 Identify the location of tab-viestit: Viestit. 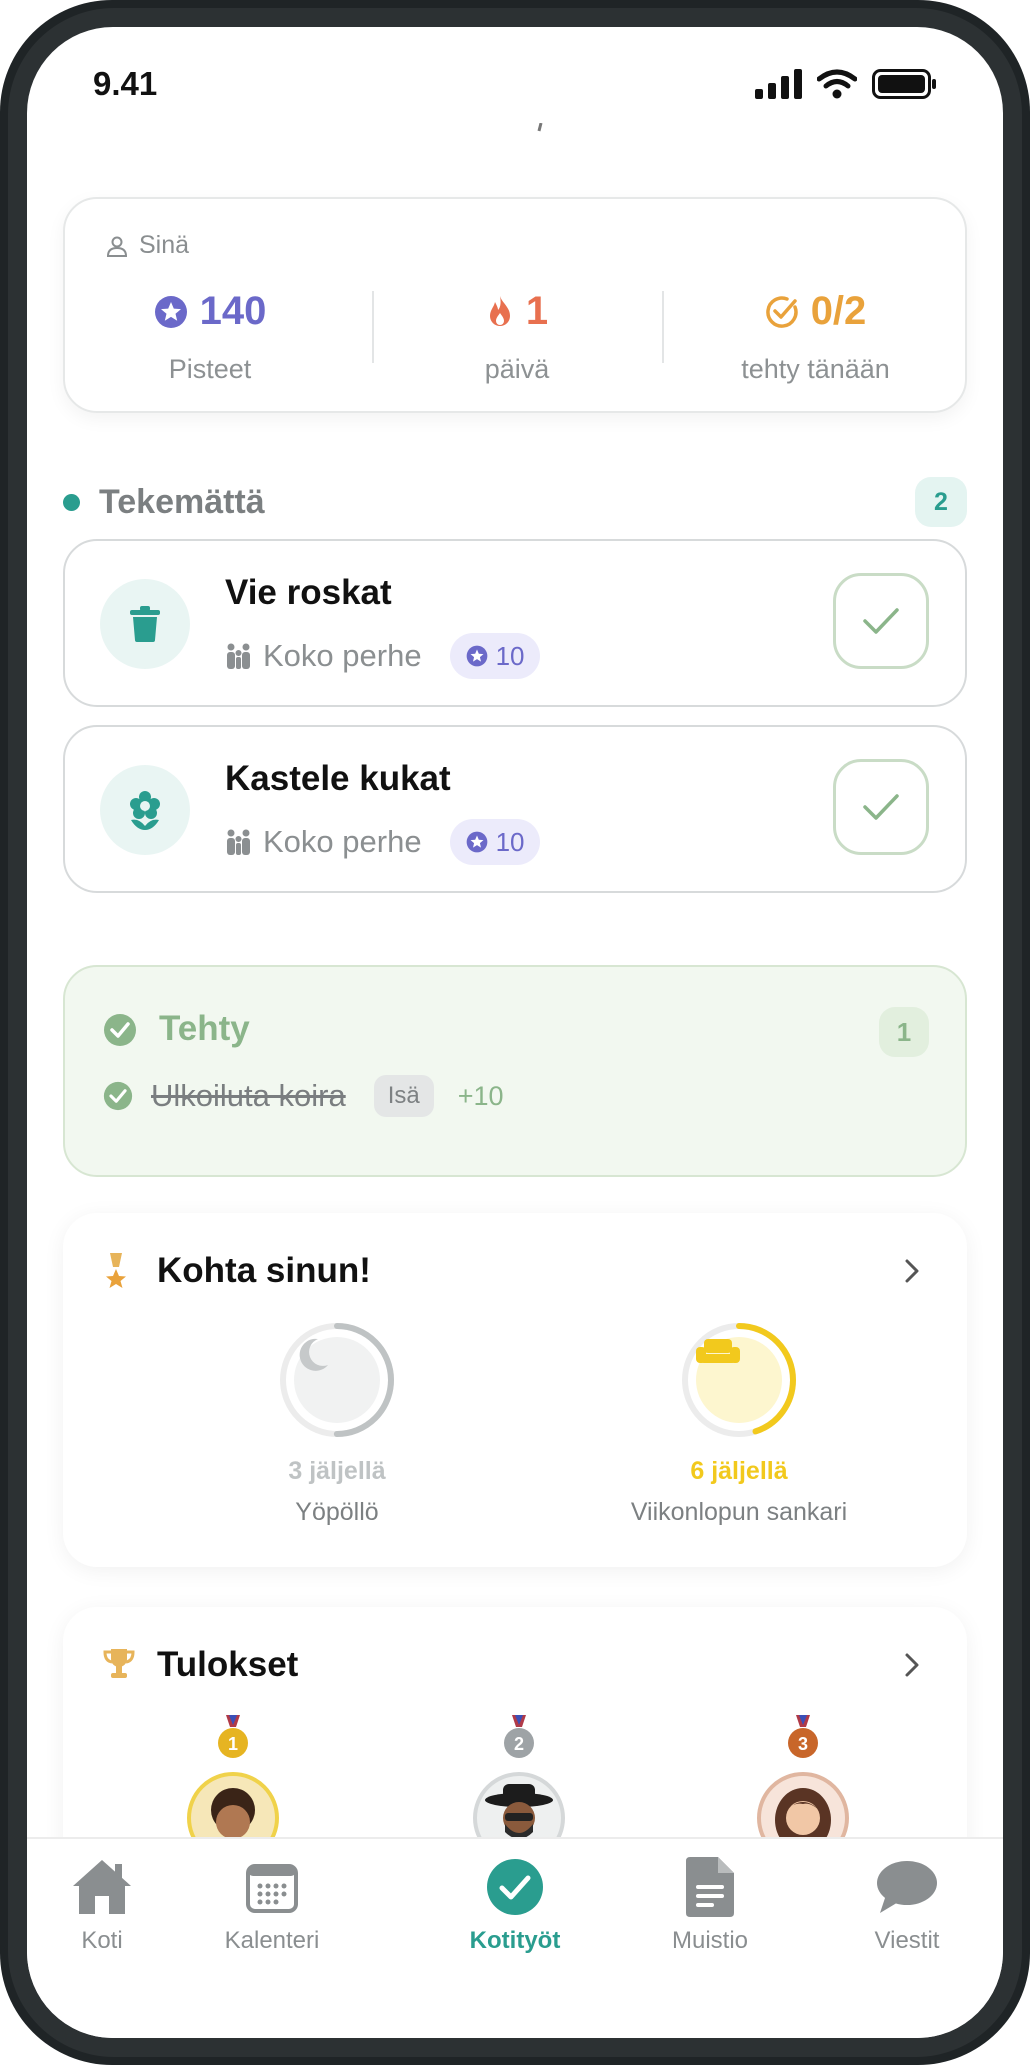
(907, 1905).